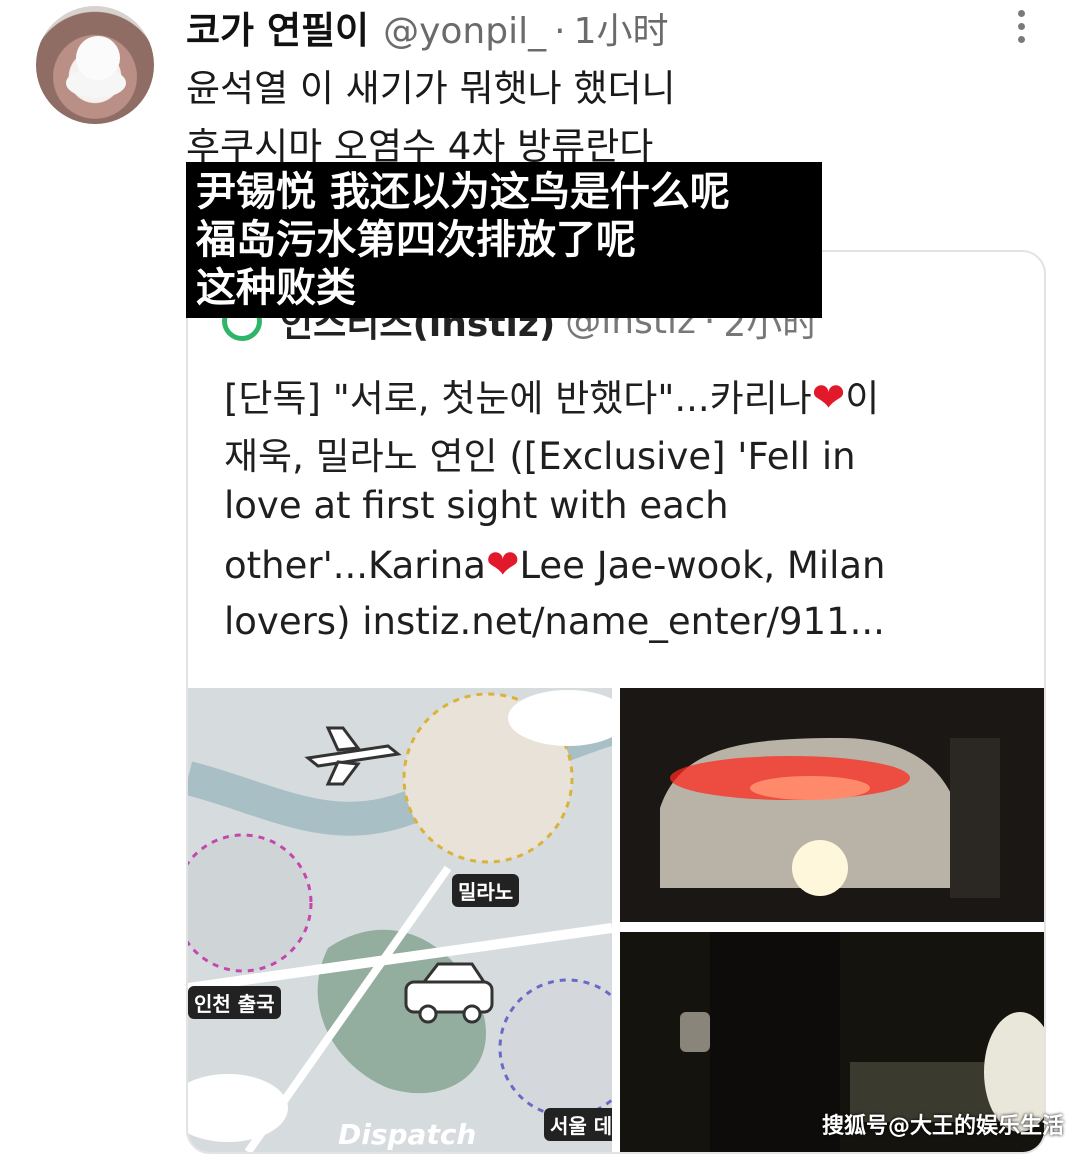 The image size is (1080, 1154). What do you see at coordinates (486, 890) in the screenshot?
I see `map-label-milan: 밀라노` at bounding box center [486, 890].